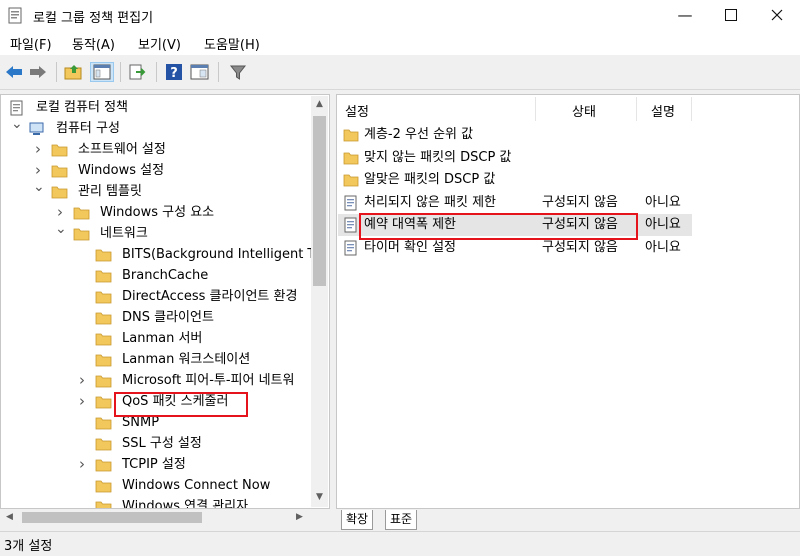 The width and height of the screenshot is (800, 556). What do you see at coordinates (156, 191) in the screenshot?
I see `tree-item: ⌄ 관리 템플릿` at bounding box center [156, 191].